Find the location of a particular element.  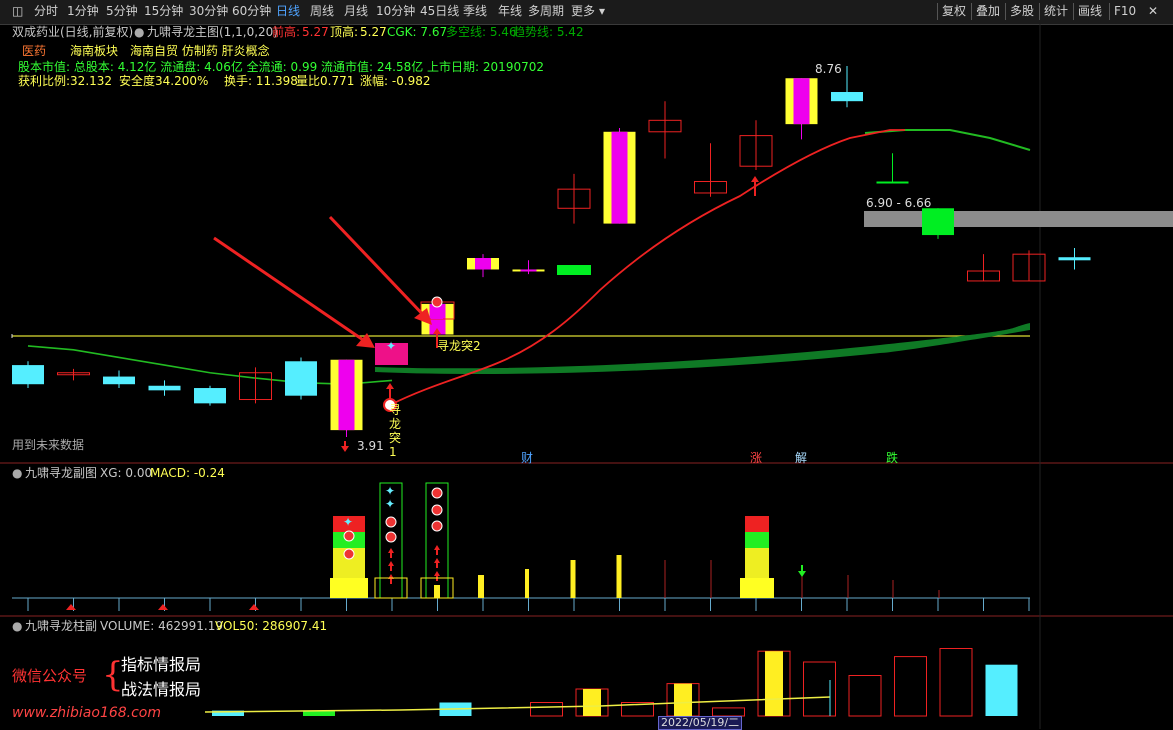

event-mark-die: 跌 is located at coordinates (892, 458).